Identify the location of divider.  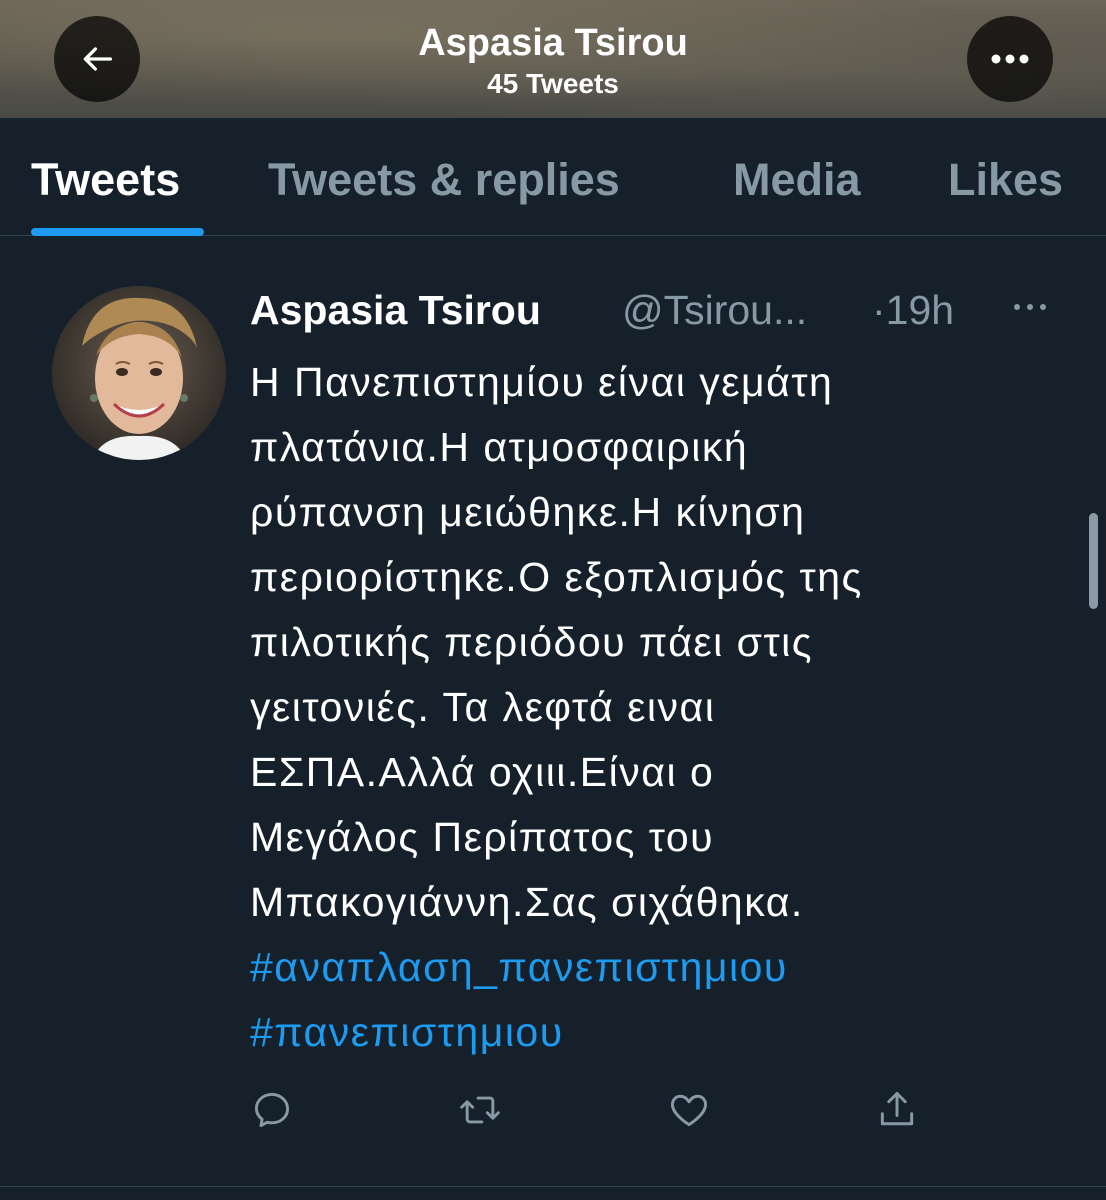
(553, 1186).